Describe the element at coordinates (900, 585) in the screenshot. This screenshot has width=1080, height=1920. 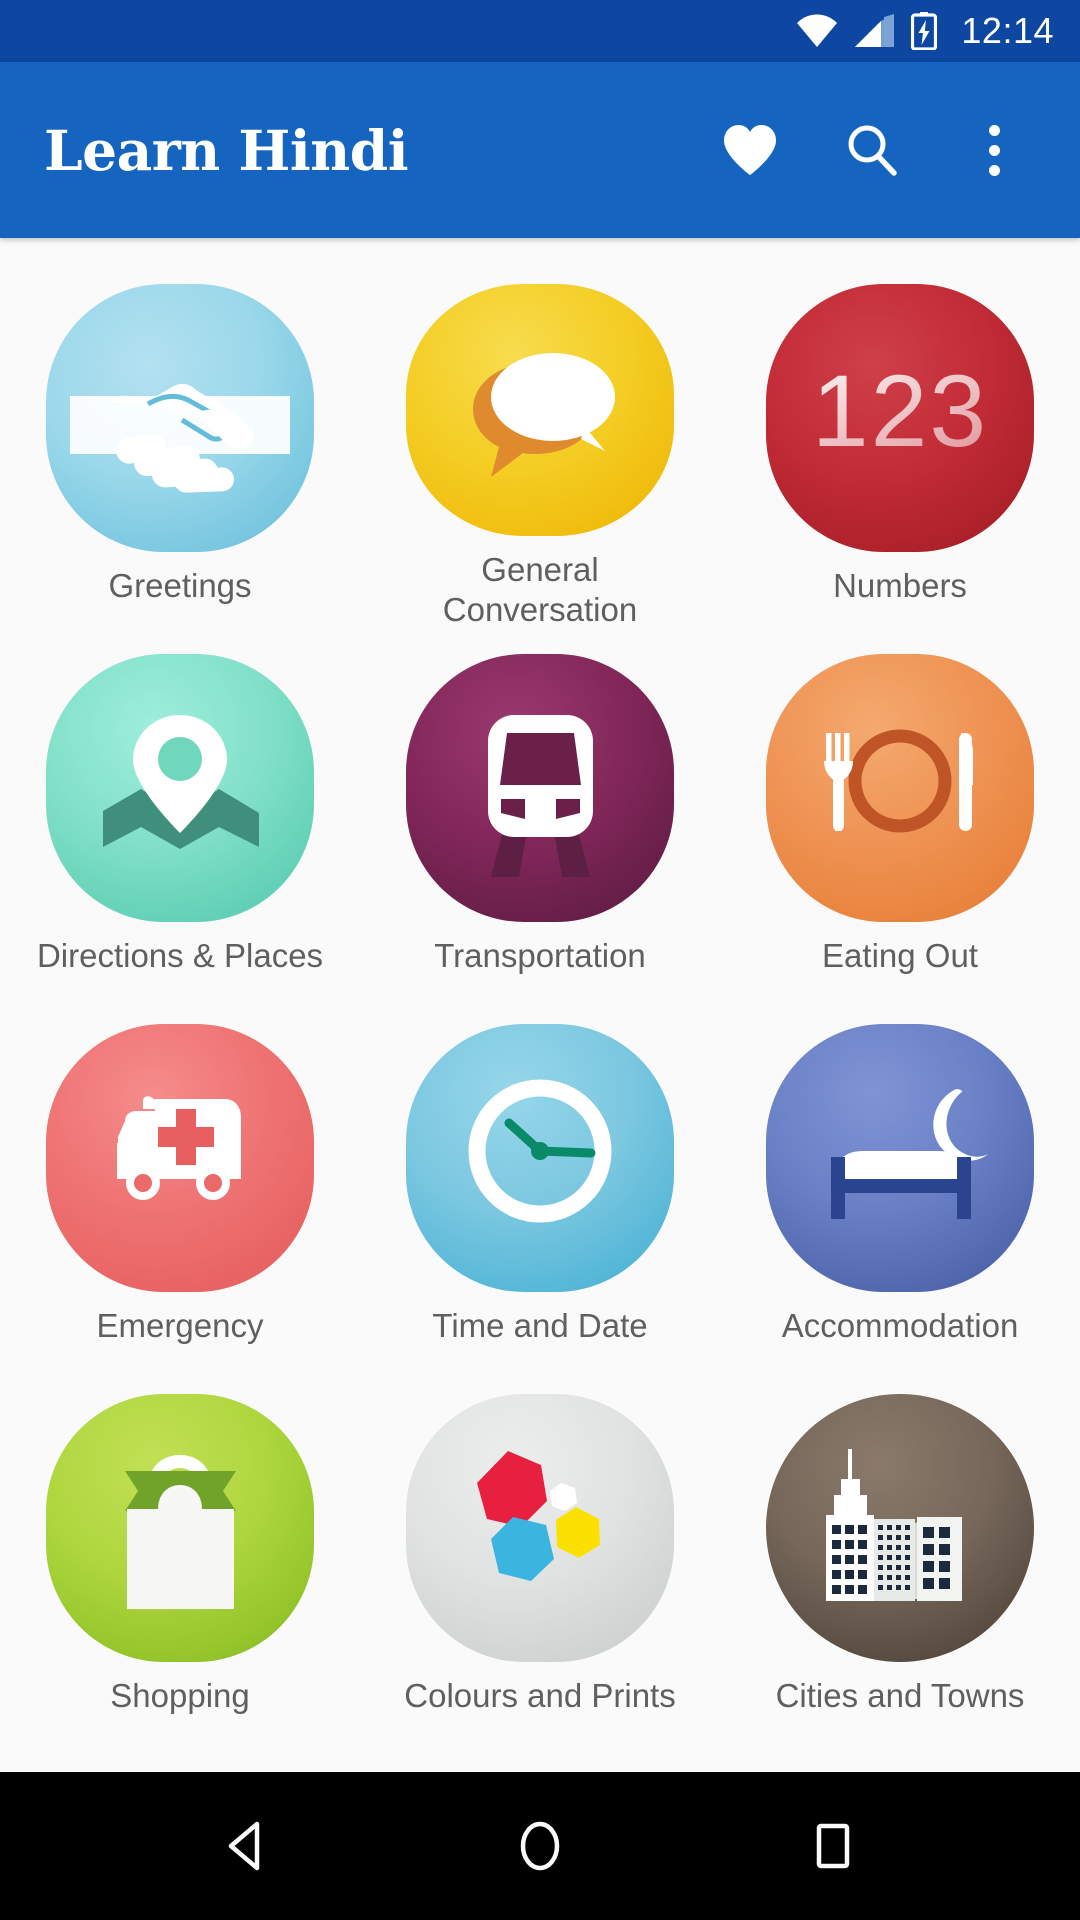
I see `tile-label: Numbers` at that location.